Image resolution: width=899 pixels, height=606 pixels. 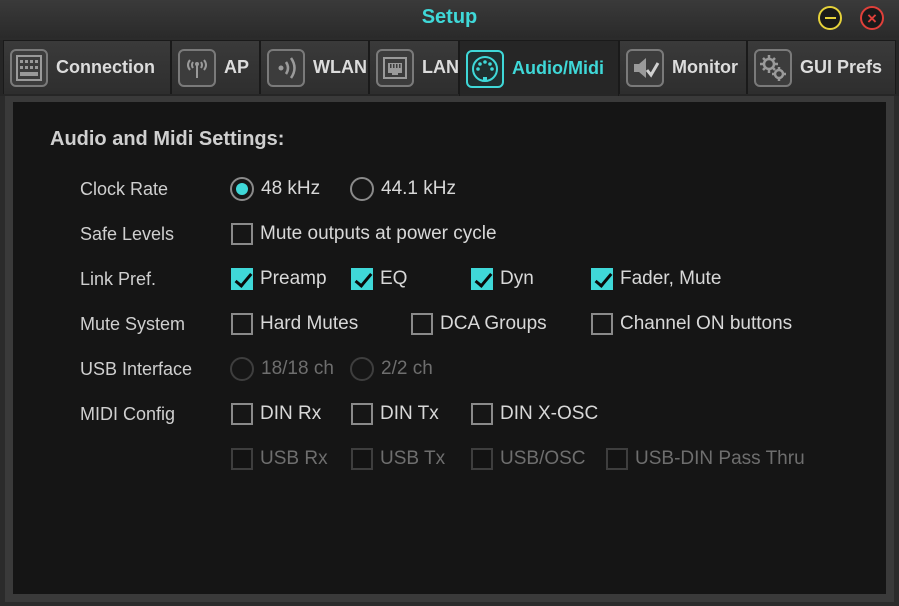 I want to click on usb-osc-checkbox: USB/OSC, so click(x=528, y=459).